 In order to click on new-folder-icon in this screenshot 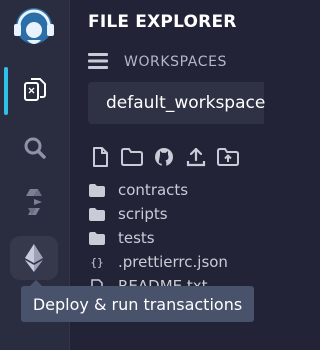, I will do `click(132, 157)`.